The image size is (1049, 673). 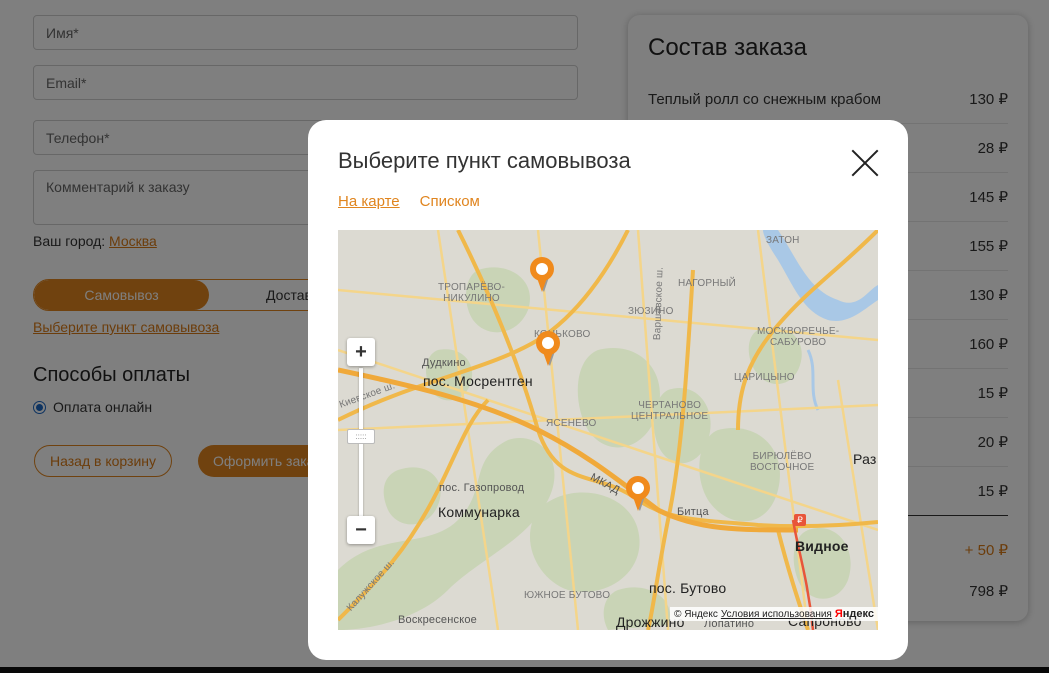 What do you see at coordinates (854, 614) in the screenshot?
I see `yandex-logo: Яндекс` at bounding box center [854, 614].